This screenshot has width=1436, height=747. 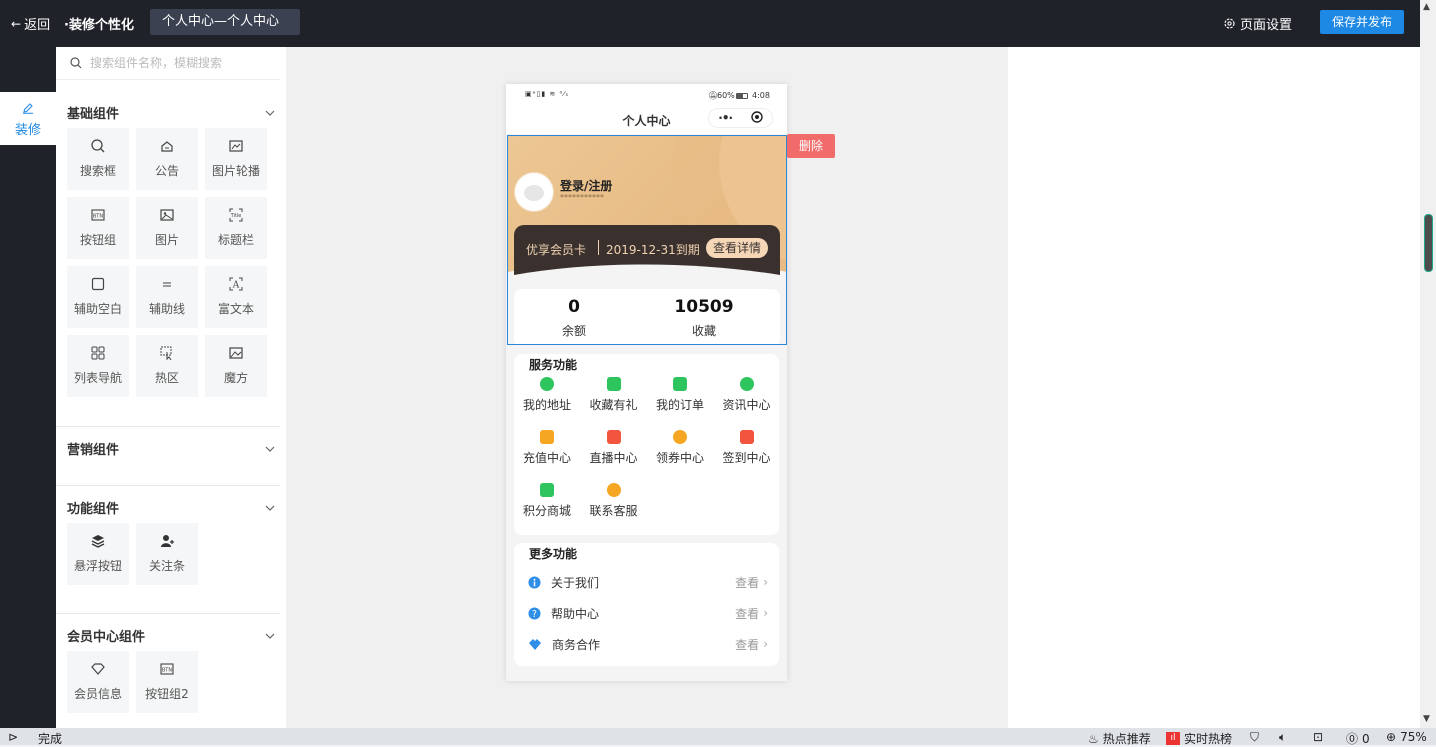 I want to click on section-member-label: 会员中心组件, so click(x=106, y=637).